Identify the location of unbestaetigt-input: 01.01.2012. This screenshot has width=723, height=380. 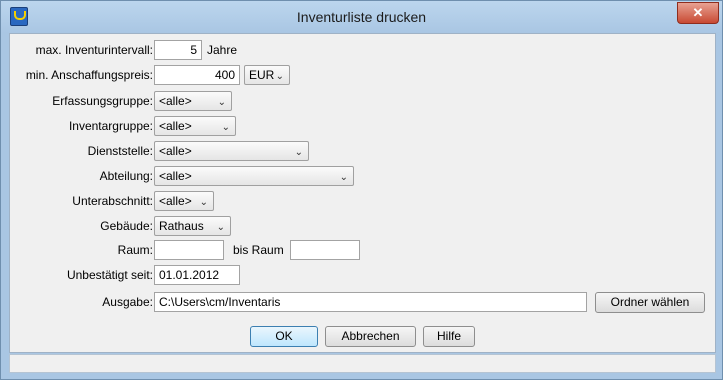
(197, 275).